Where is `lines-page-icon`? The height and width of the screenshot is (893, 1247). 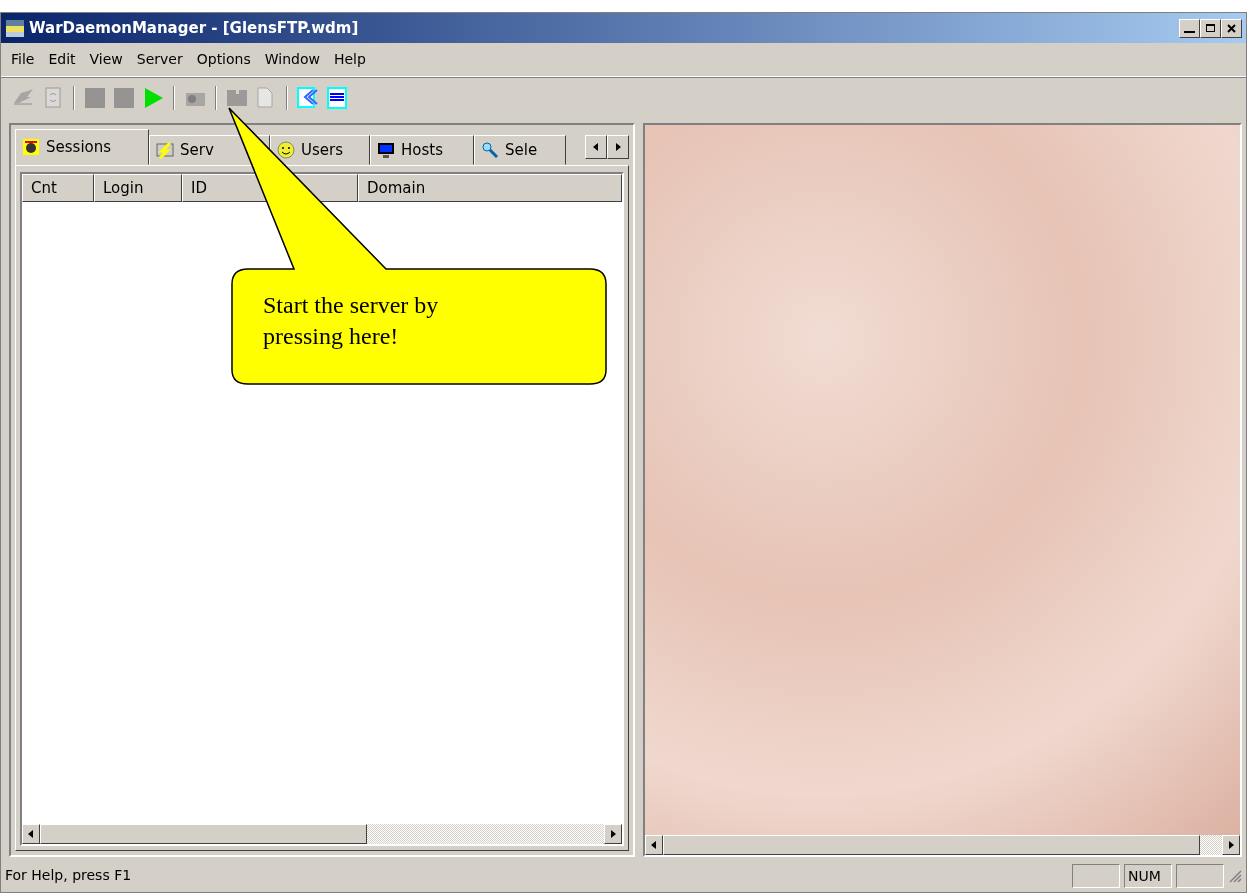 lines-page-icon is located at coordinates (337, 98).